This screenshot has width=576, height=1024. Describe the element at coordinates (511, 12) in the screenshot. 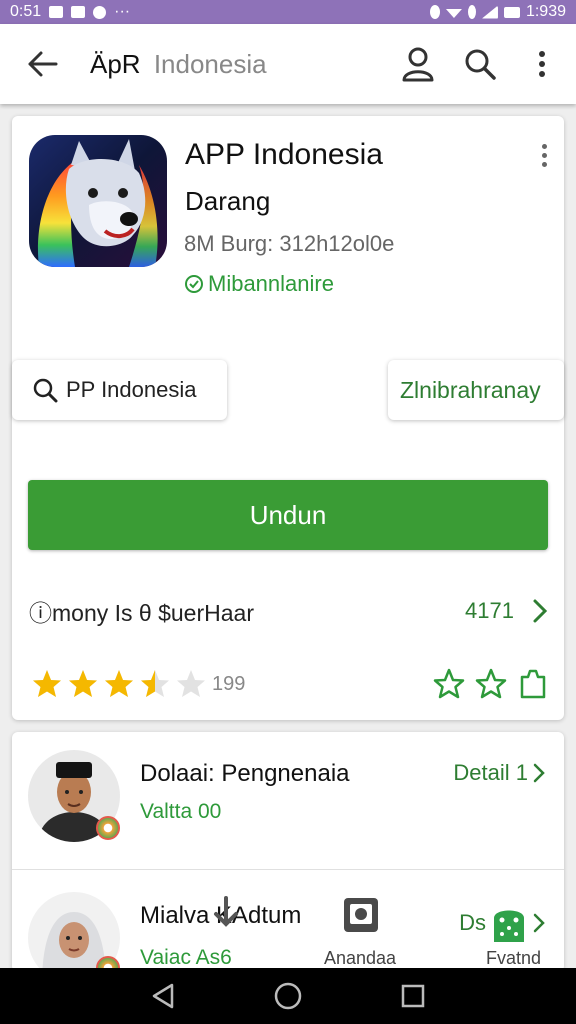

I see `battery-icon` at that location.